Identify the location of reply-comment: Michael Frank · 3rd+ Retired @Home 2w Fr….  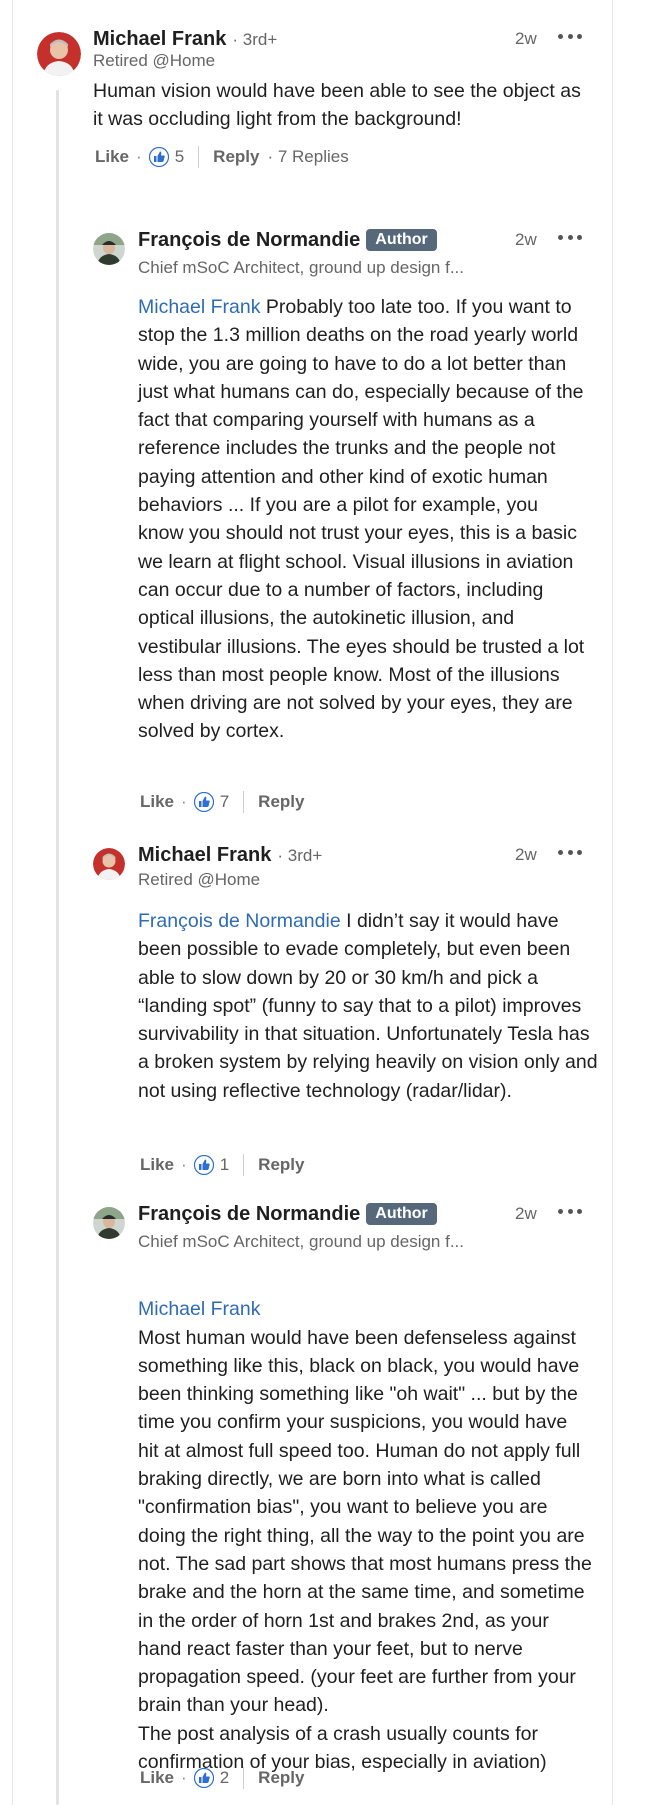
(348, 1011).